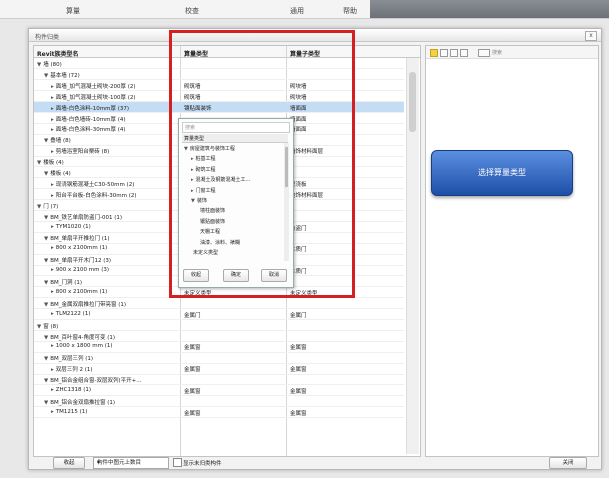  I want to click on list-view-icon, so click(444, 53).